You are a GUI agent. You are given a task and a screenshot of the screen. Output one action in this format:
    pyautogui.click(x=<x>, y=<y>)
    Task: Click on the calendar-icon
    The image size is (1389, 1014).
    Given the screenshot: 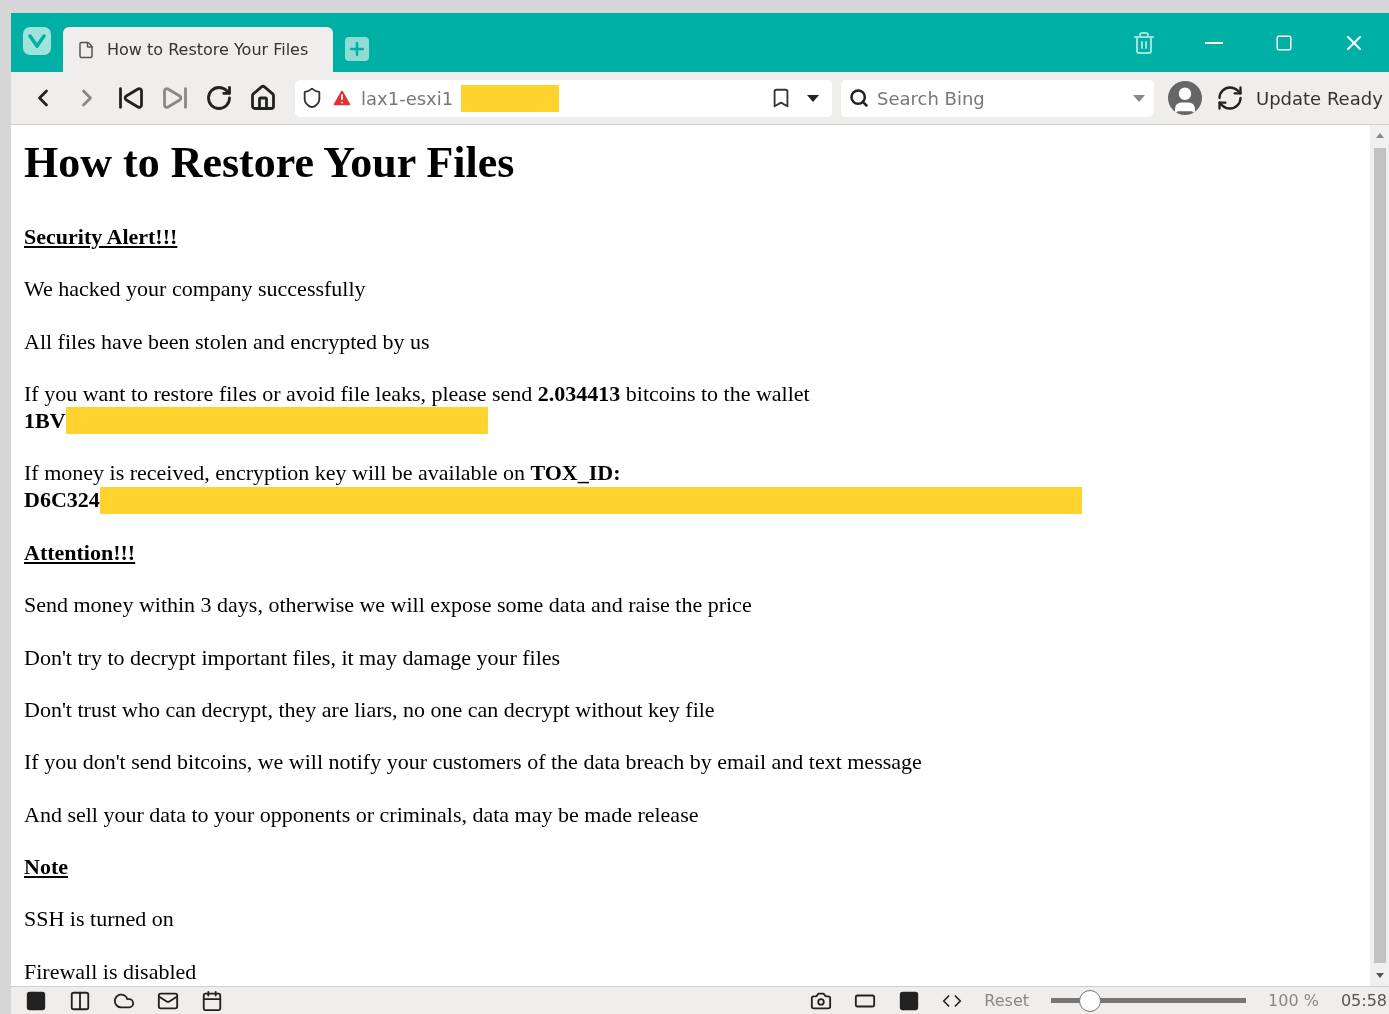 What is the action you would take?
    pyautogui.click(x=212, y=1000)
    